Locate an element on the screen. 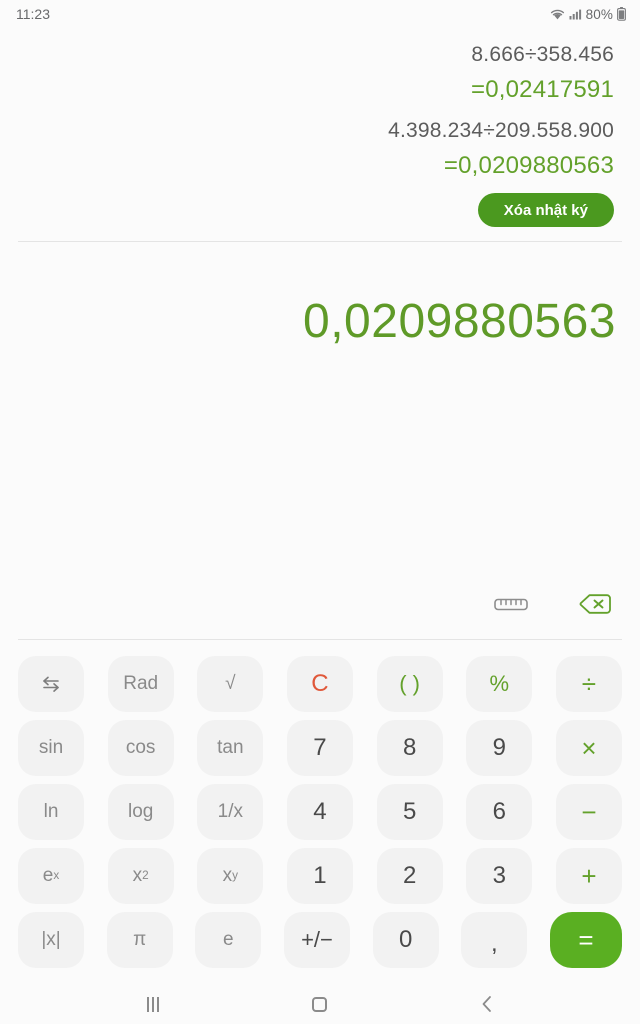 This screenshot has height=1024, width=640. power-base: x is located at coordinates (227, 875).